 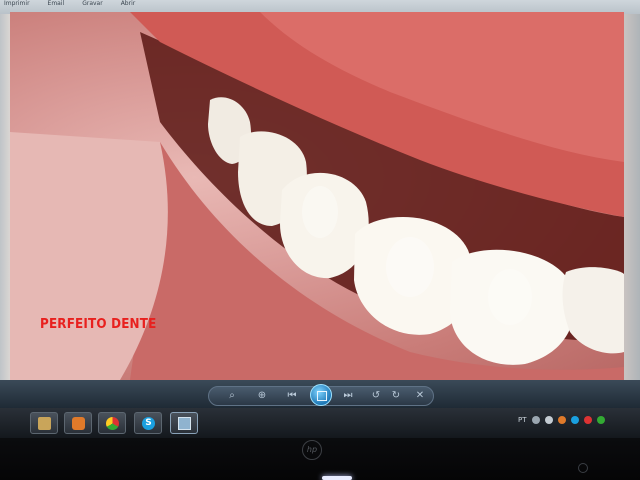 I want to click on volume-icon, so click(x=548, y=420).